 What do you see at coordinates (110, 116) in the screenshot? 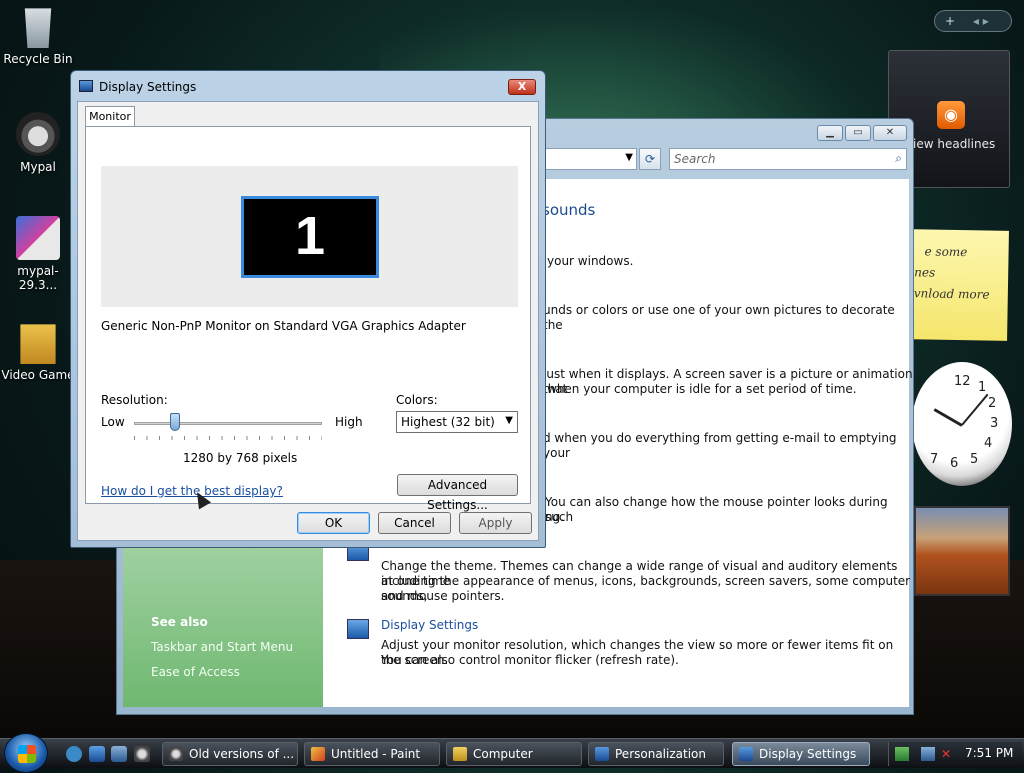
I see `tab-monitor: Monitor` at bounding box center [110, 116].